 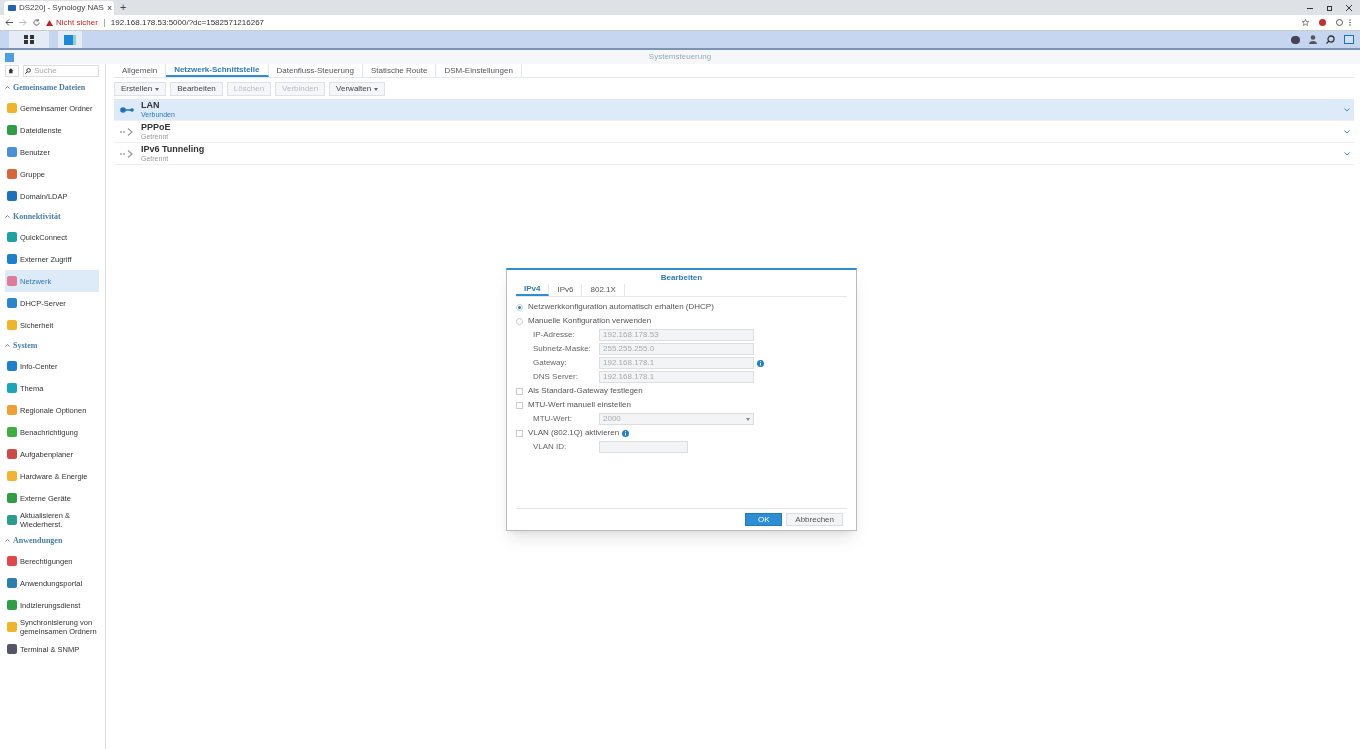 I want to click on back-icon, so click(x=9, y=22).